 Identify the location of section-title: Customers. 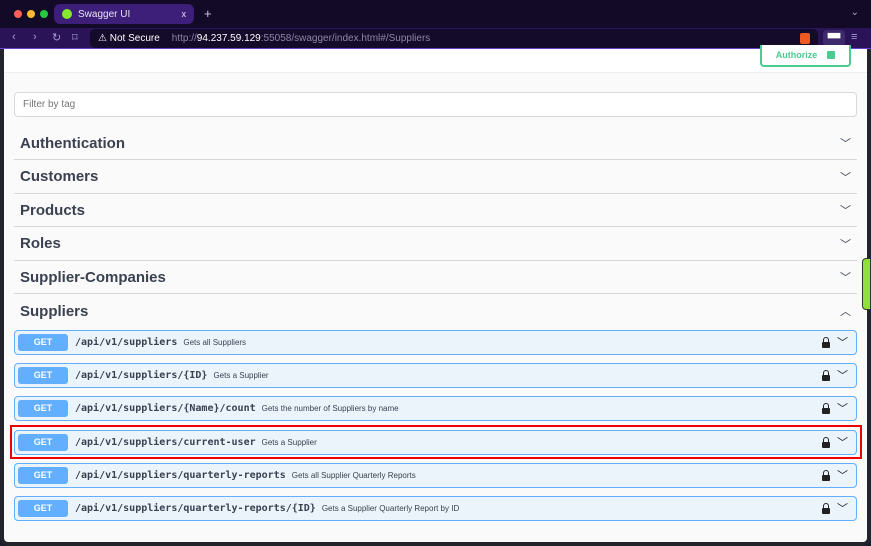
(59, 176).